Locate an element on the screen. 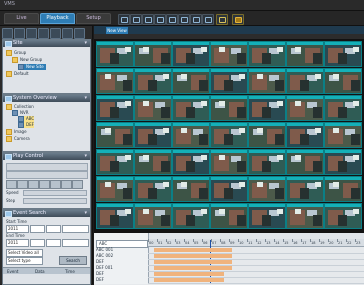  tab-setup: Setup is located at coordinates (93, 18).